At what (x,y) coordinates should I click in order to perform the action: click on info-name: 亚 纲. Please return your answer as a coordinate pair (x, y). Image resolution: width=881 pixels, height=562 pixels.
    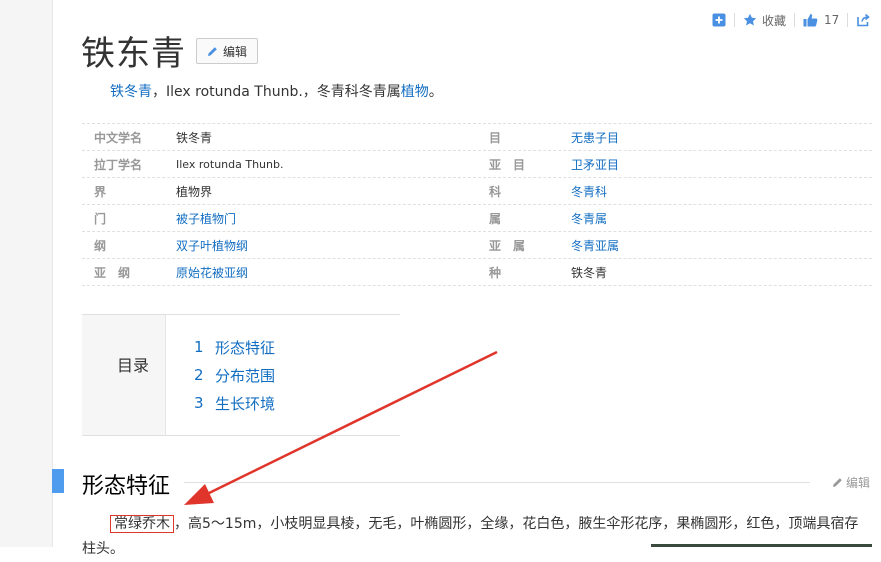
    Looking at the image, I should click on (112, 272).